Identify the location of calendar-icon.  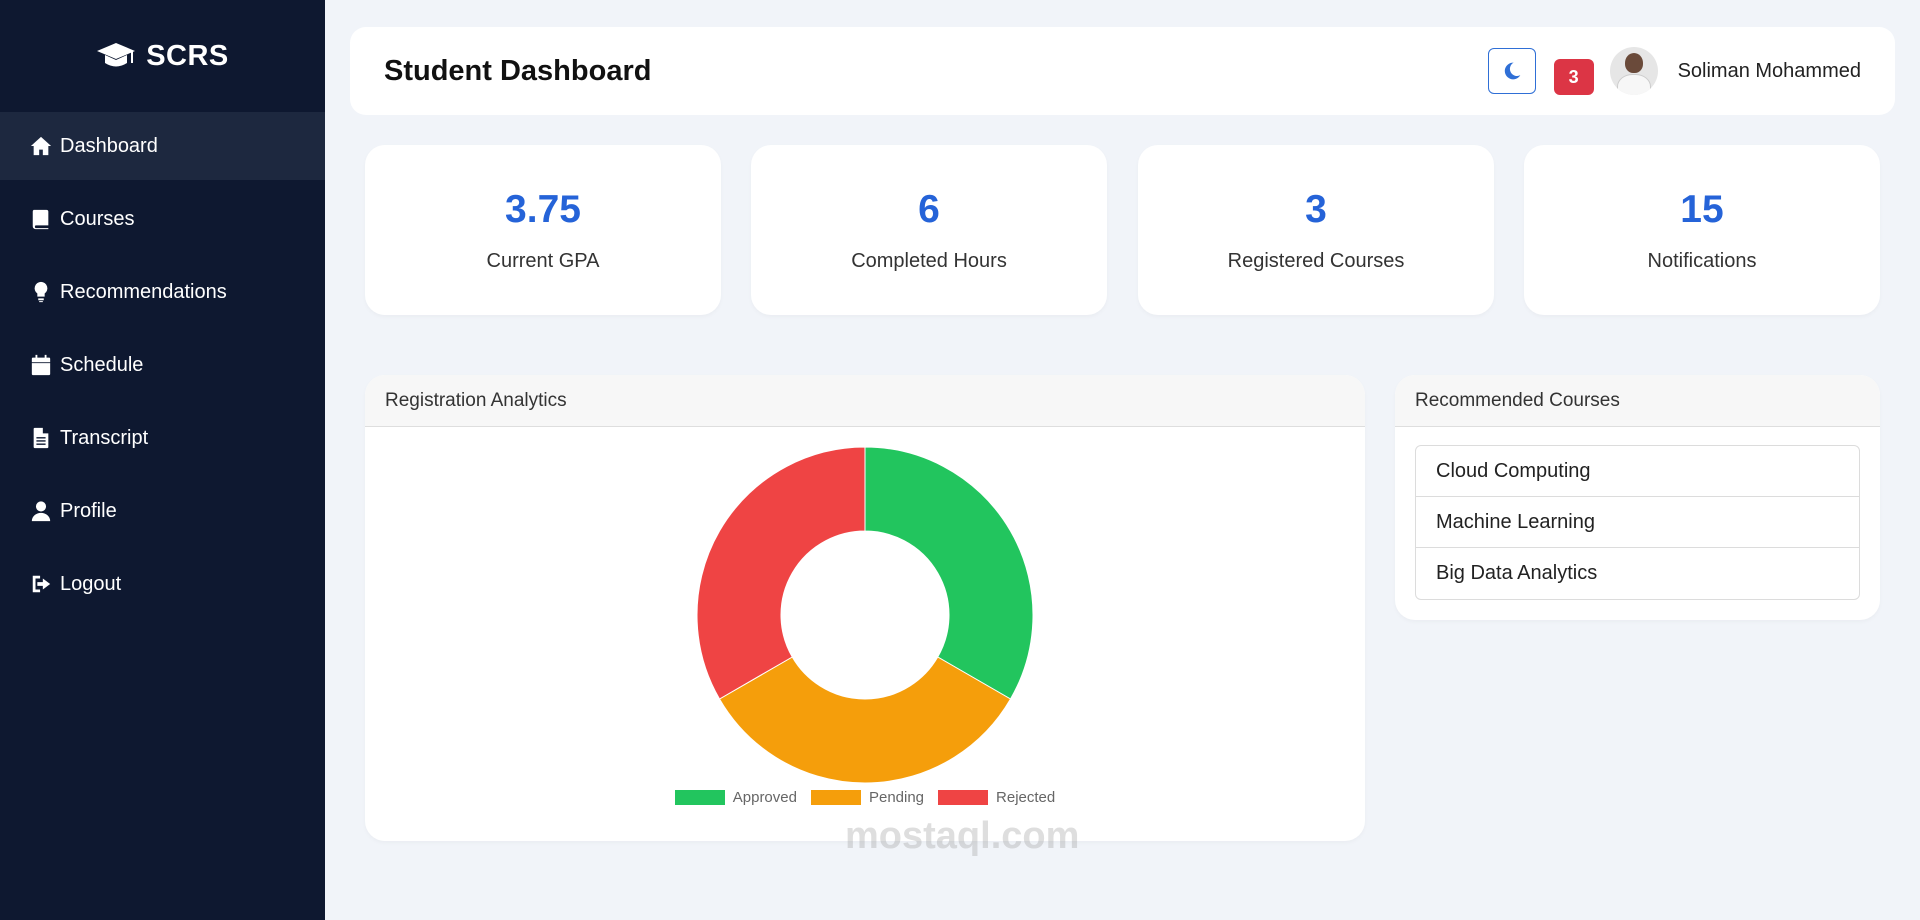
(41, 365).